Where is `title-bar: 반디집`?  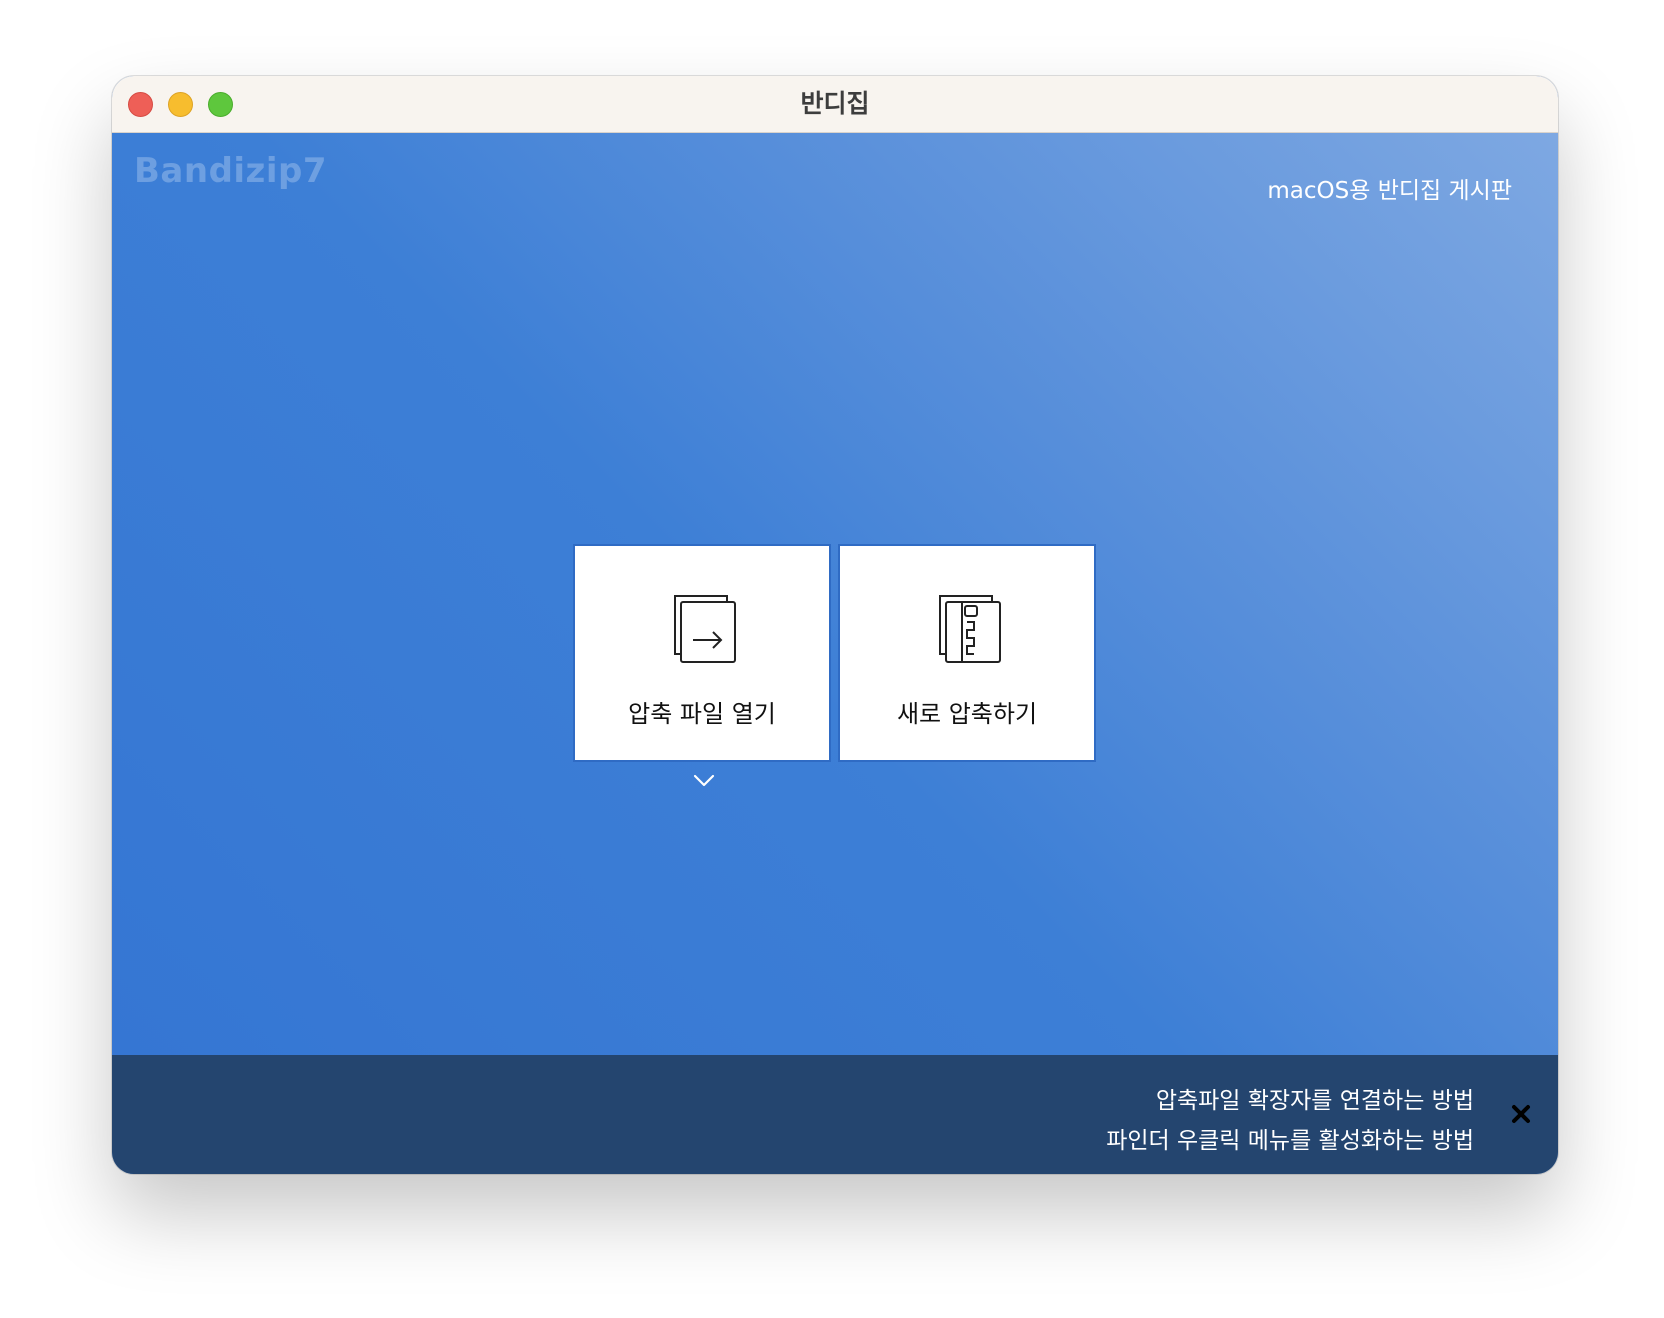 title-bar: 반디집 is located at coordinates (835, 104).